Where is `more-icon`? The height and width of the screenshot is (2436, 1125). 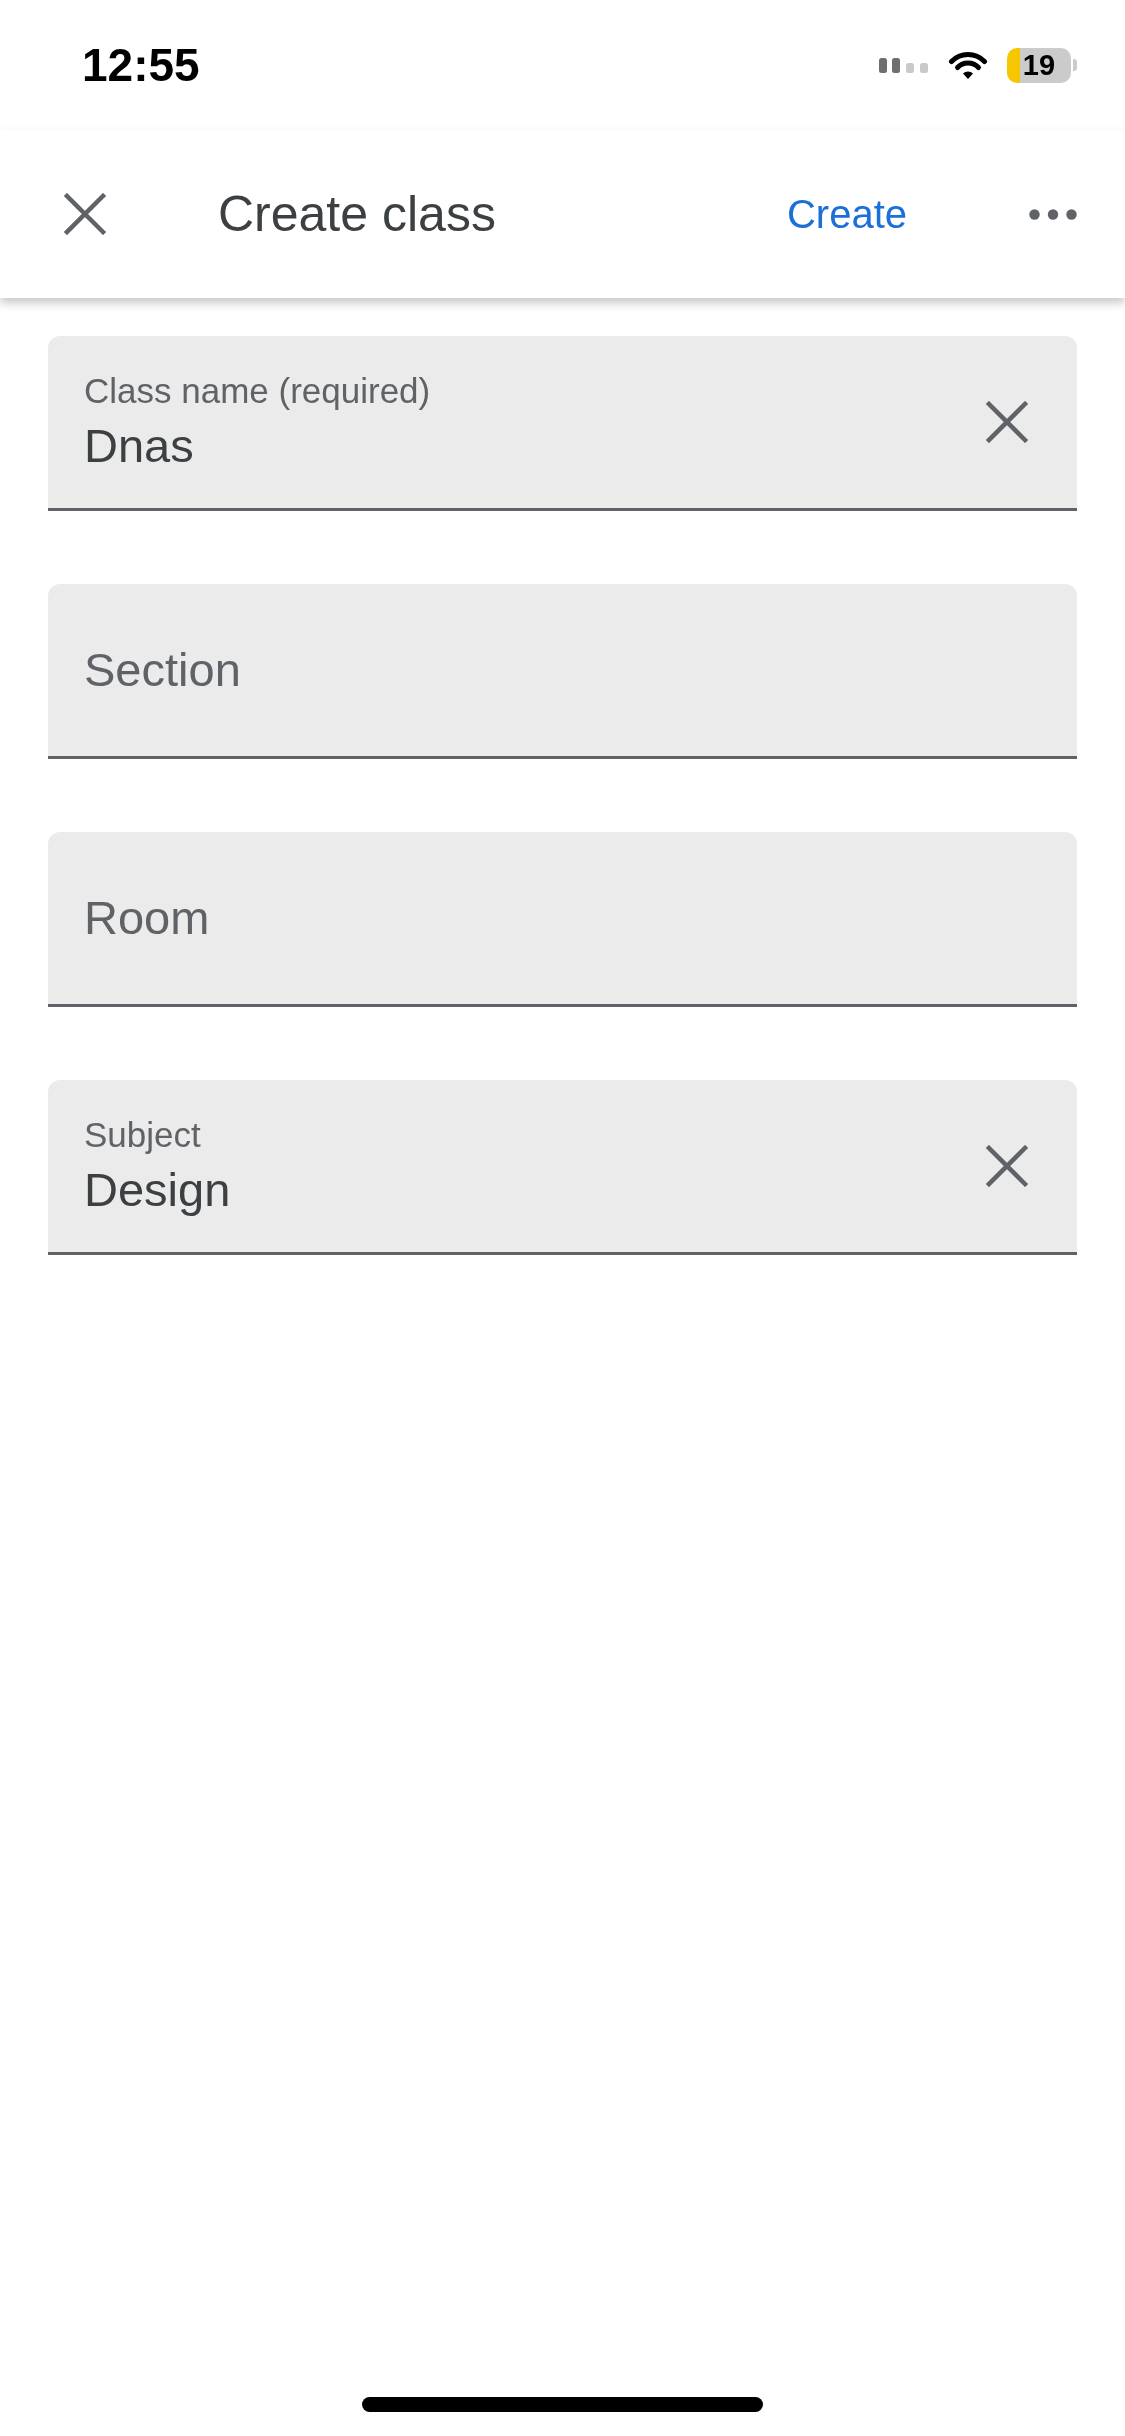 more-icon is located at coordinates (1053, 214).